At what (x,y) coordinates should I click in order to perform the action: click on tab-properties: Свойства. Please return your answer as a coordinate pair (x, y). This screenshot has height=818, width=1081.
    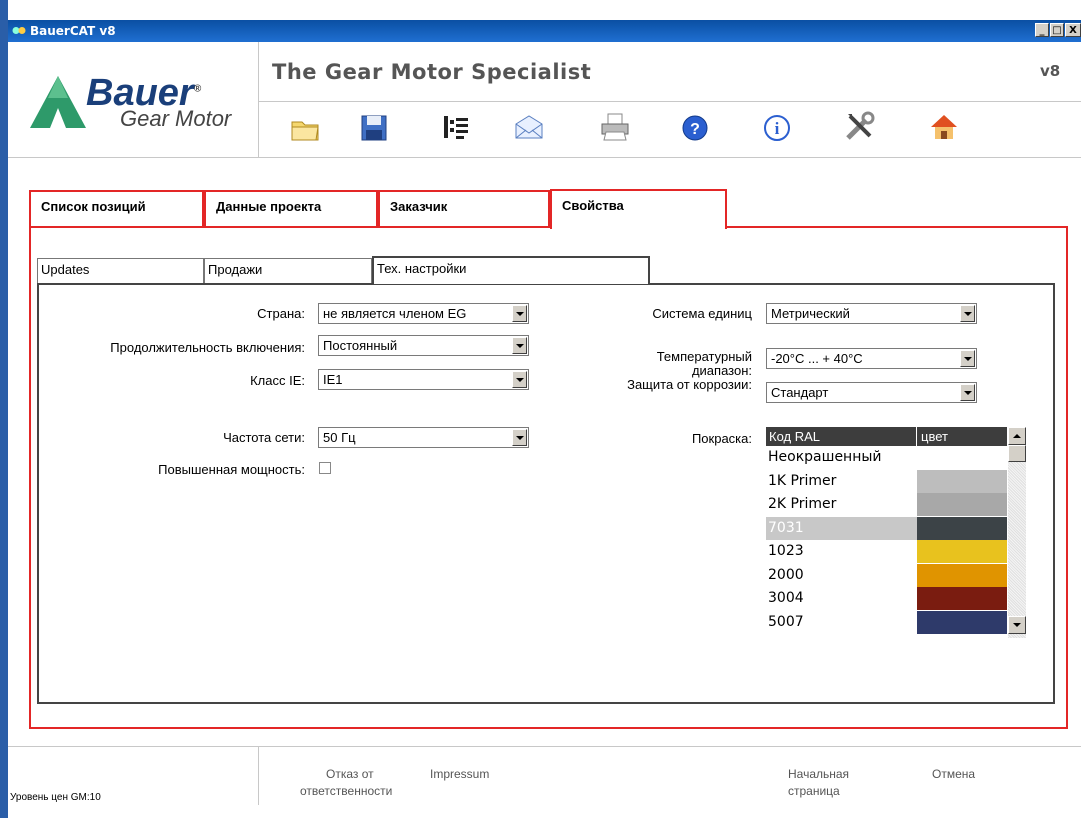
    Looking at the image, I should click on (638, 209).